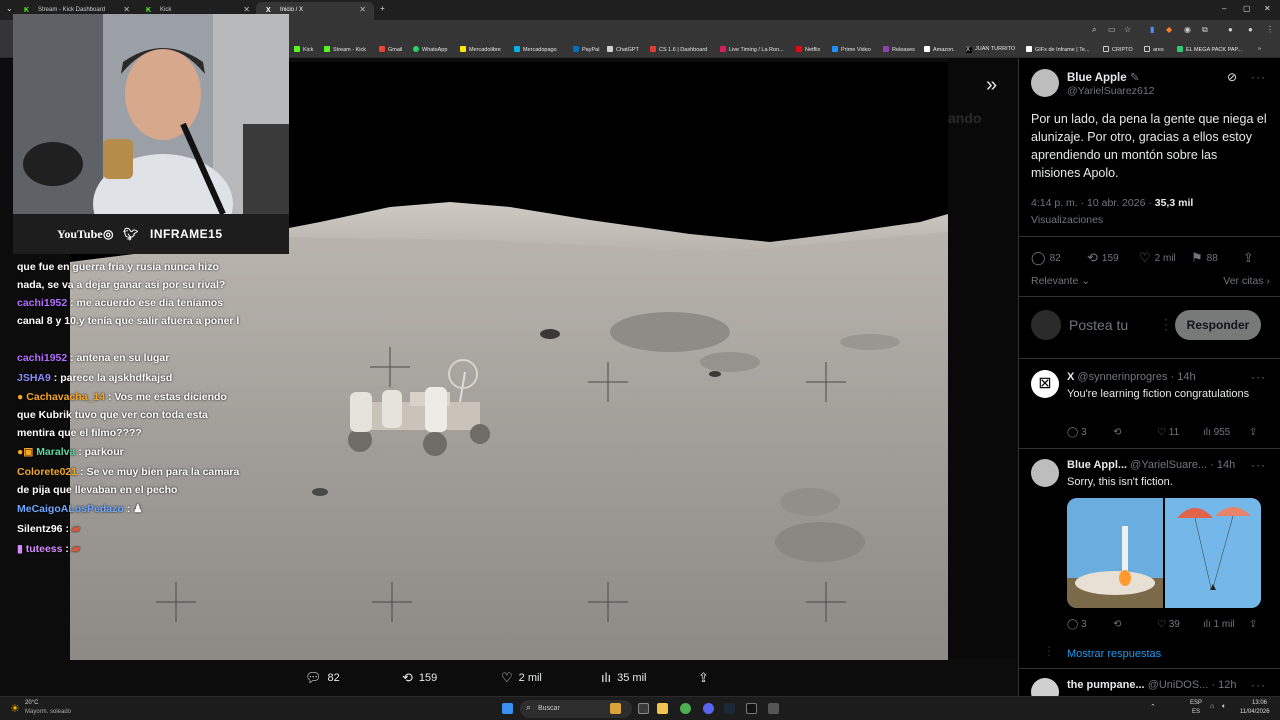 The height and width of the screenshot is (720, 1280). Describe the element at coordinates (643, 708) in the screenshot. I see `task-view-icon` at that location.